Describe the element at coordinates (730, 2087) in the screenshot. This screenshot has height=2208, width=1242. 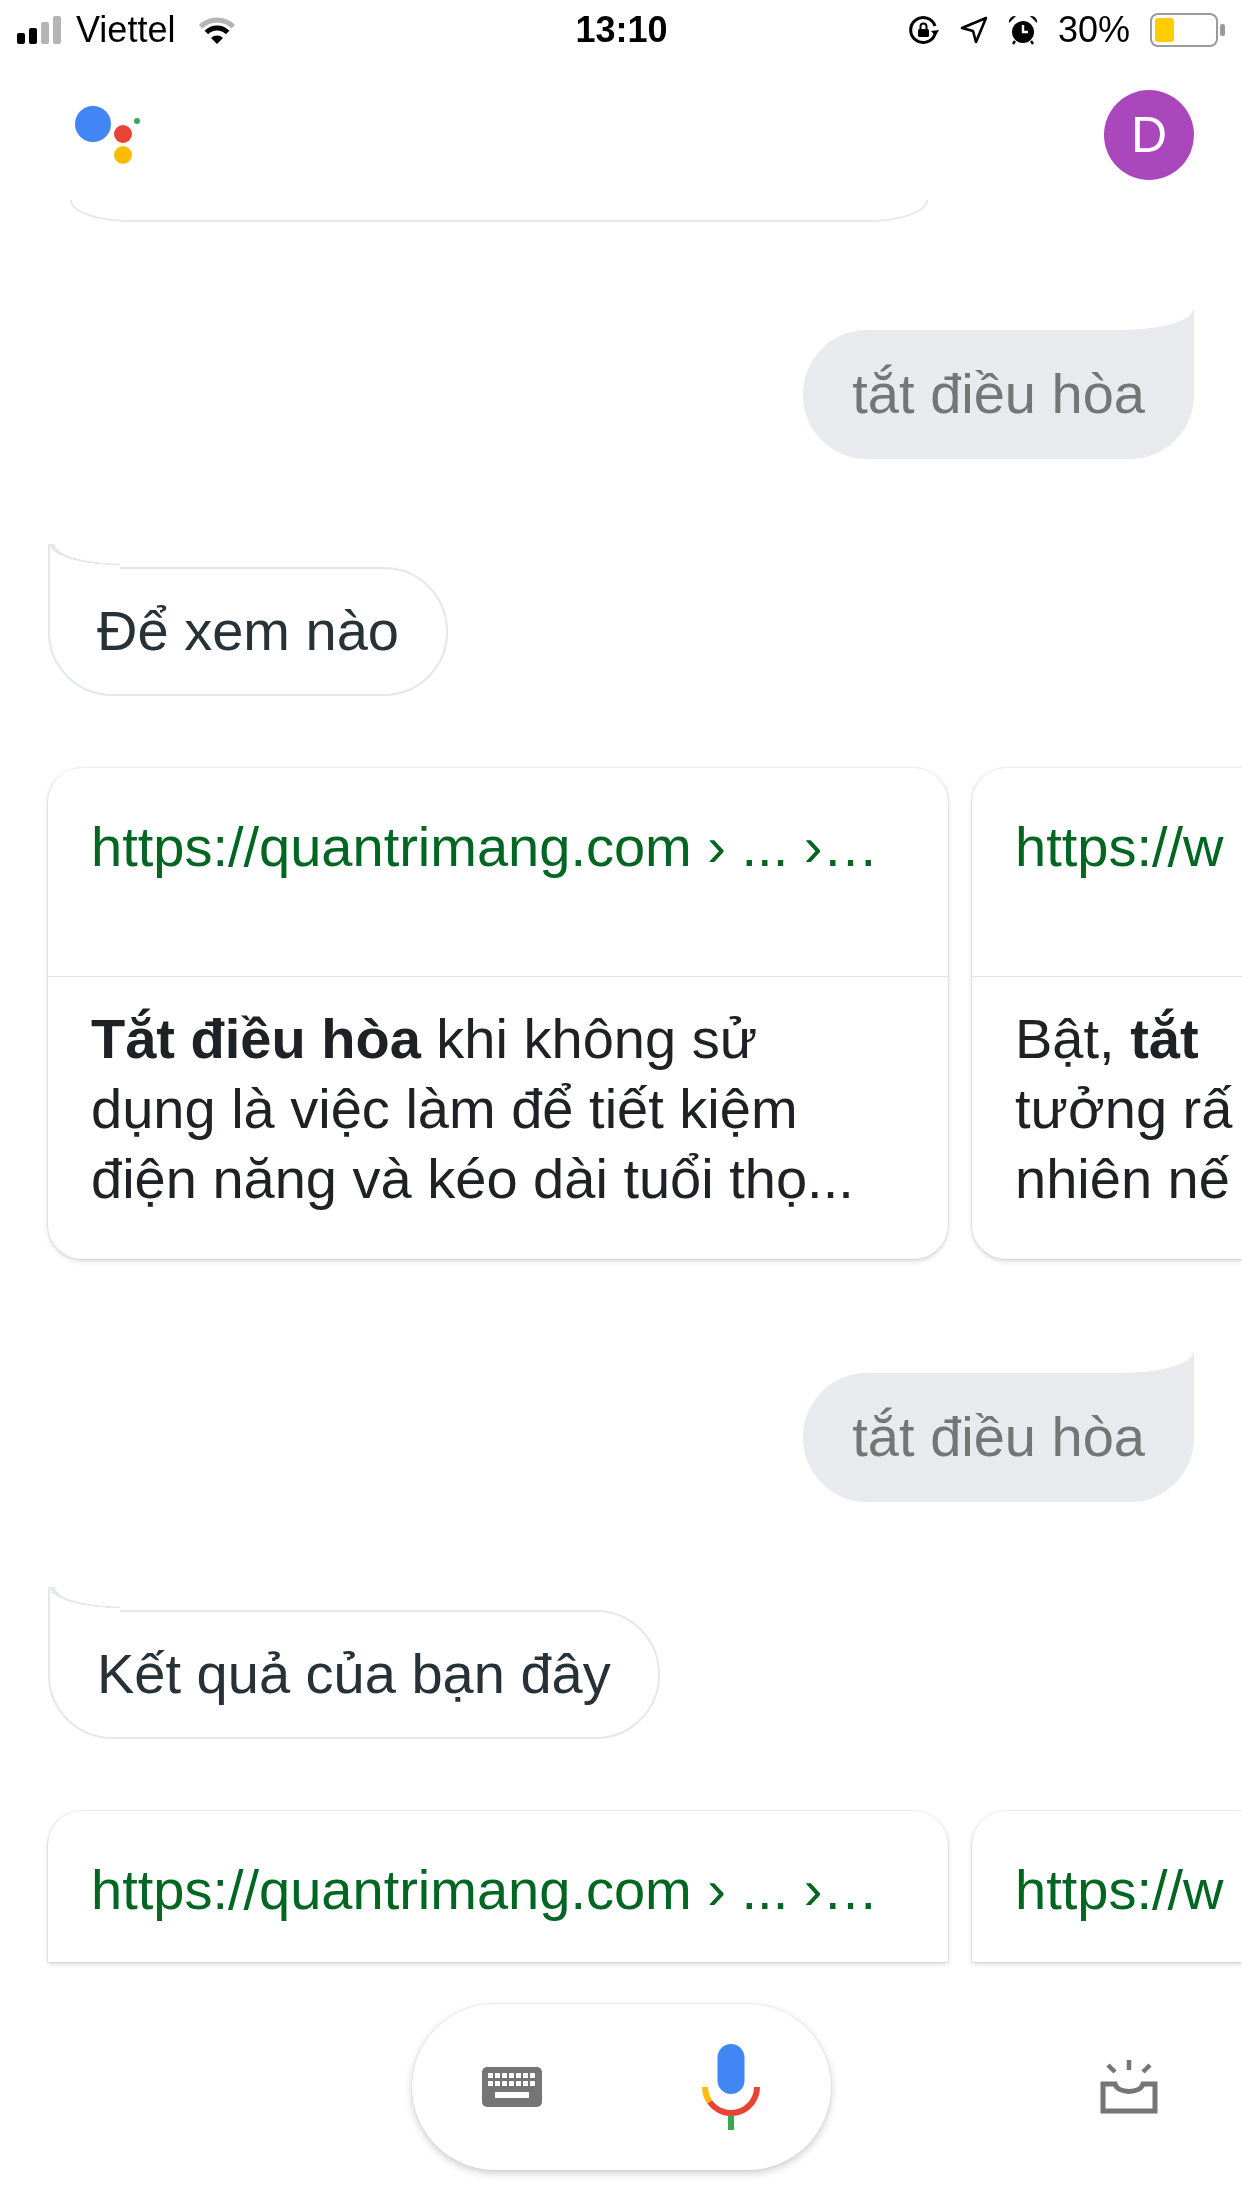
I see `microphone-icon` at that location.